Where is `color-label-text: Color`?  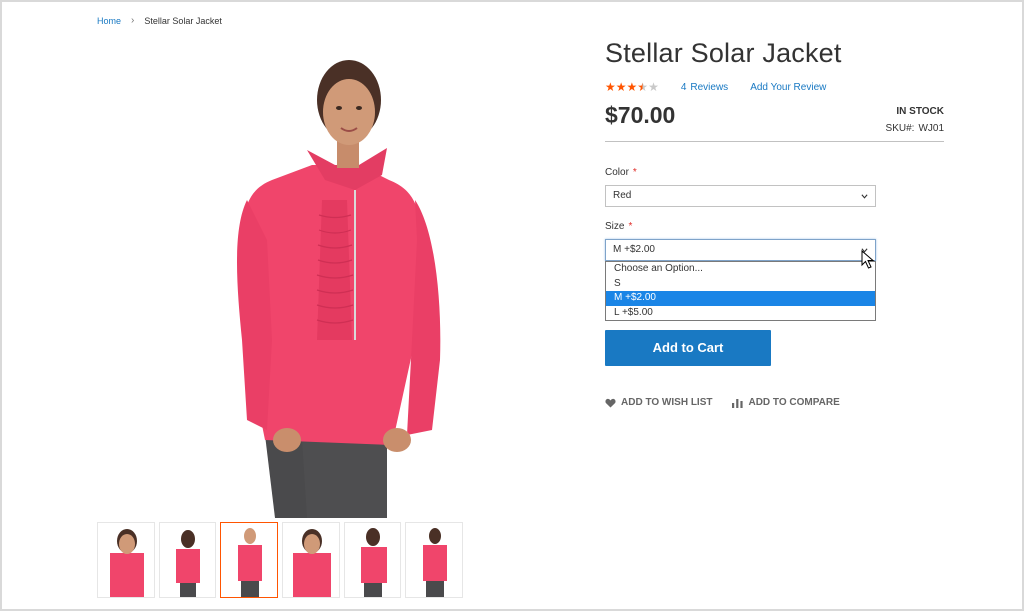
color-label-text: Color is located at coordinates (617, 172).